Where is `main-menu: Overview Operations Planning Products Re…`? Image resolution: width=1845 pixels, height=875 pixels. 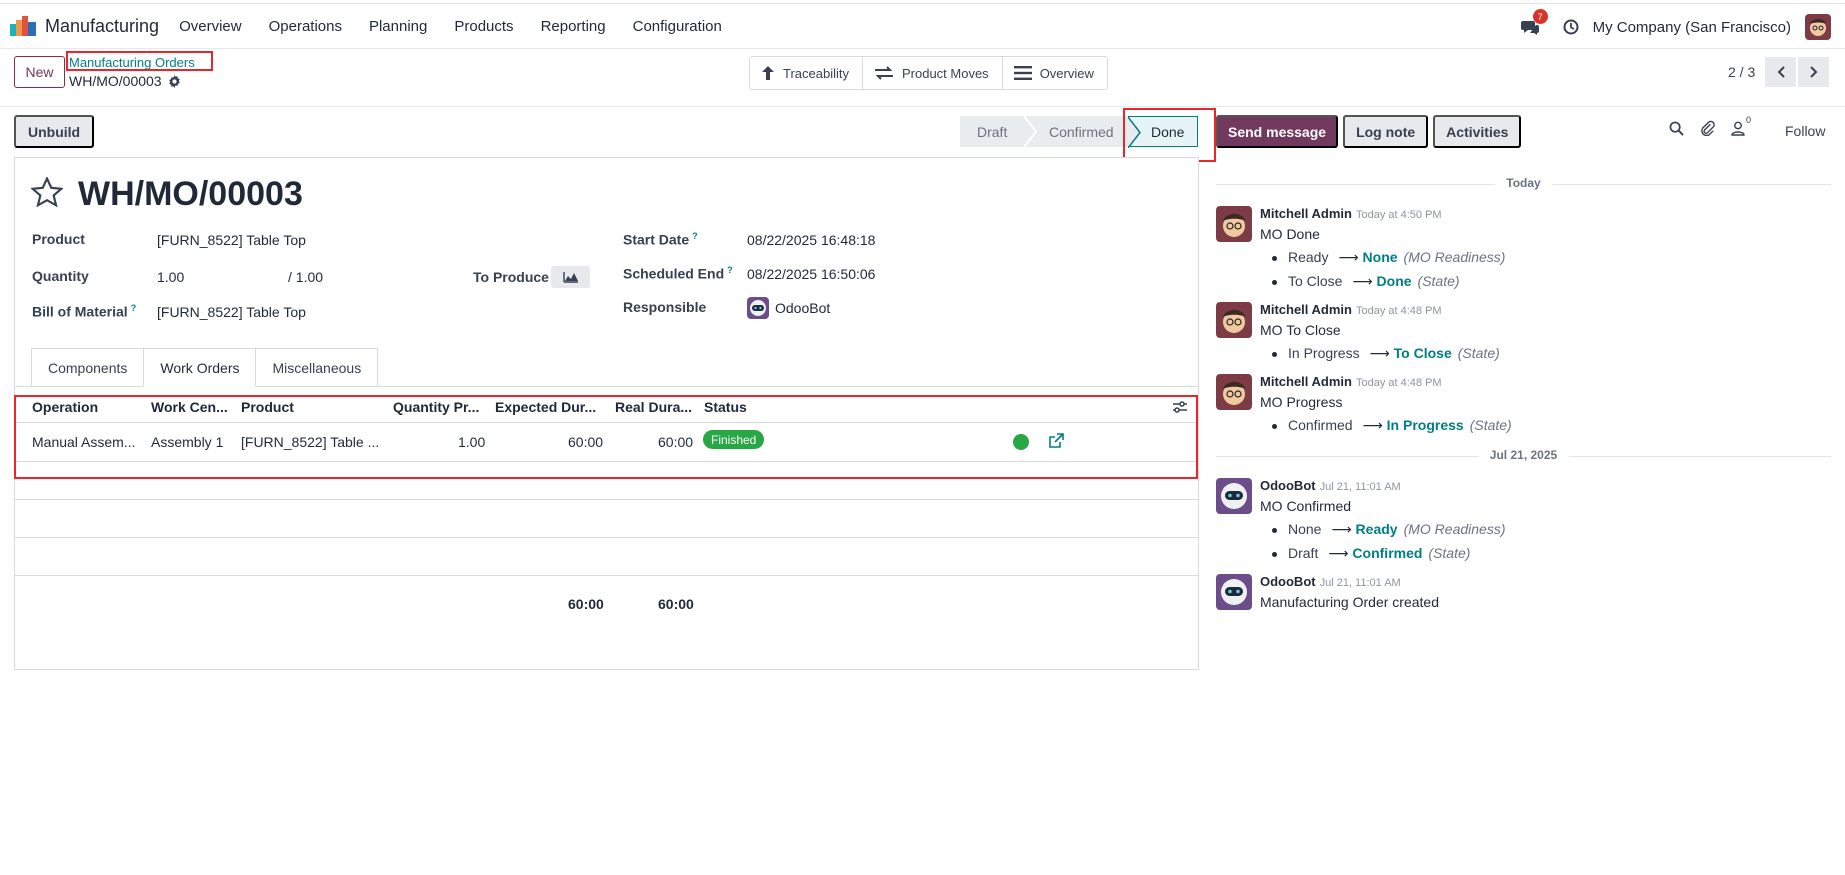
main-menu: Overview Operations Planning Products Re… is located at coordinates (464, 26).